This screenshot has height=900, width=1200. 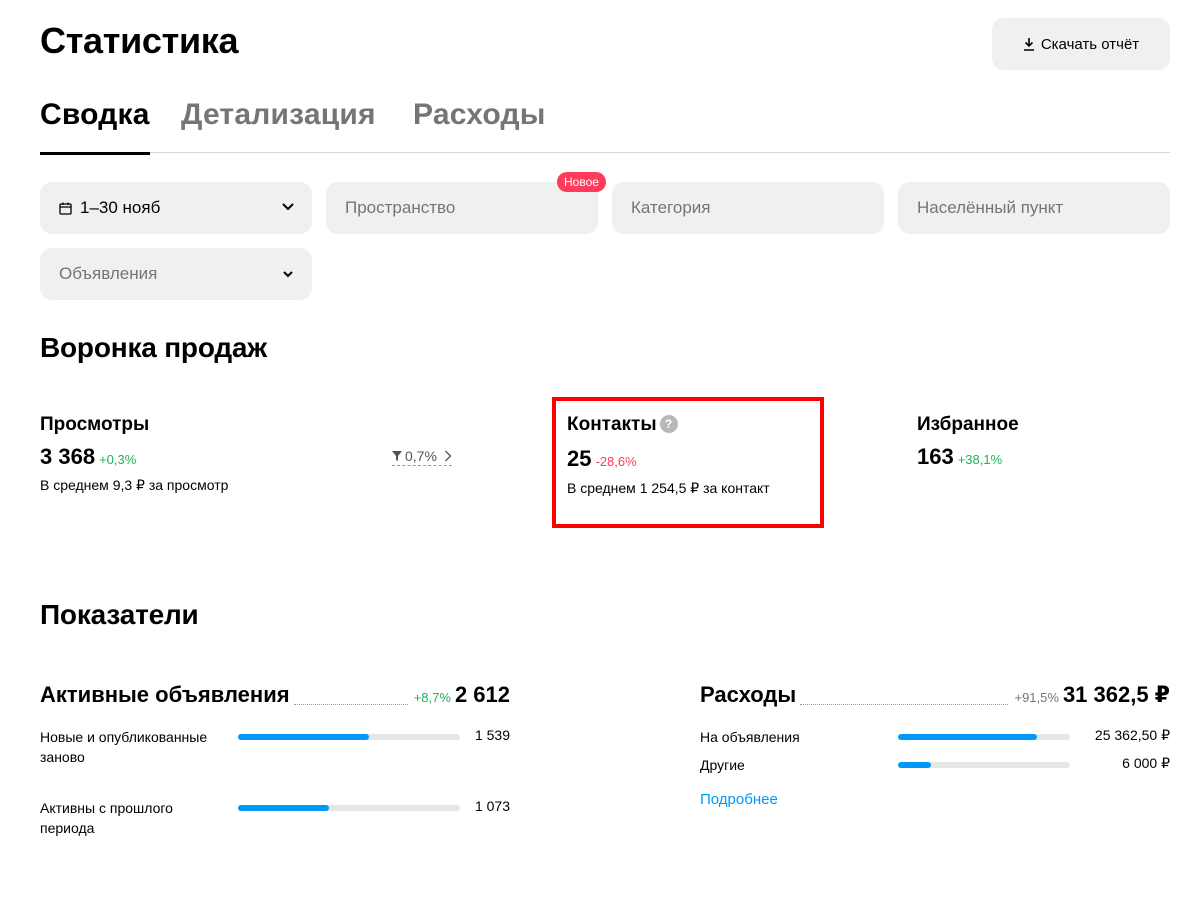 What do you see at coordinates (68, 456) in the screenshot?
I see `views-value: 3 368` at bounding box center [68, 456].